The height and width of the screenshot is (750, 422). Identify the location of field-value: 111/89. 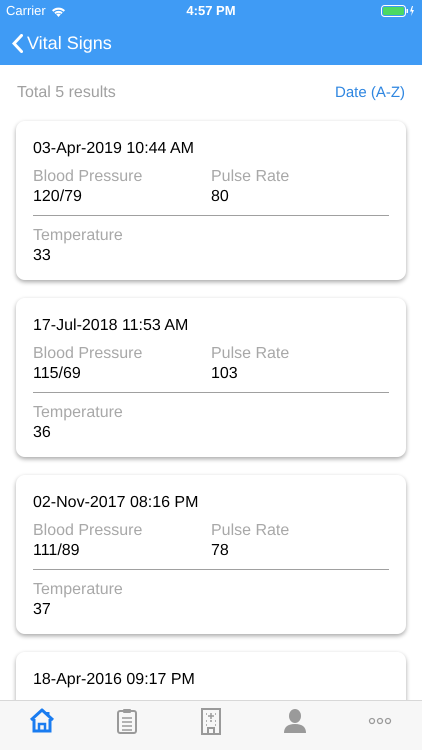
(57, 551).